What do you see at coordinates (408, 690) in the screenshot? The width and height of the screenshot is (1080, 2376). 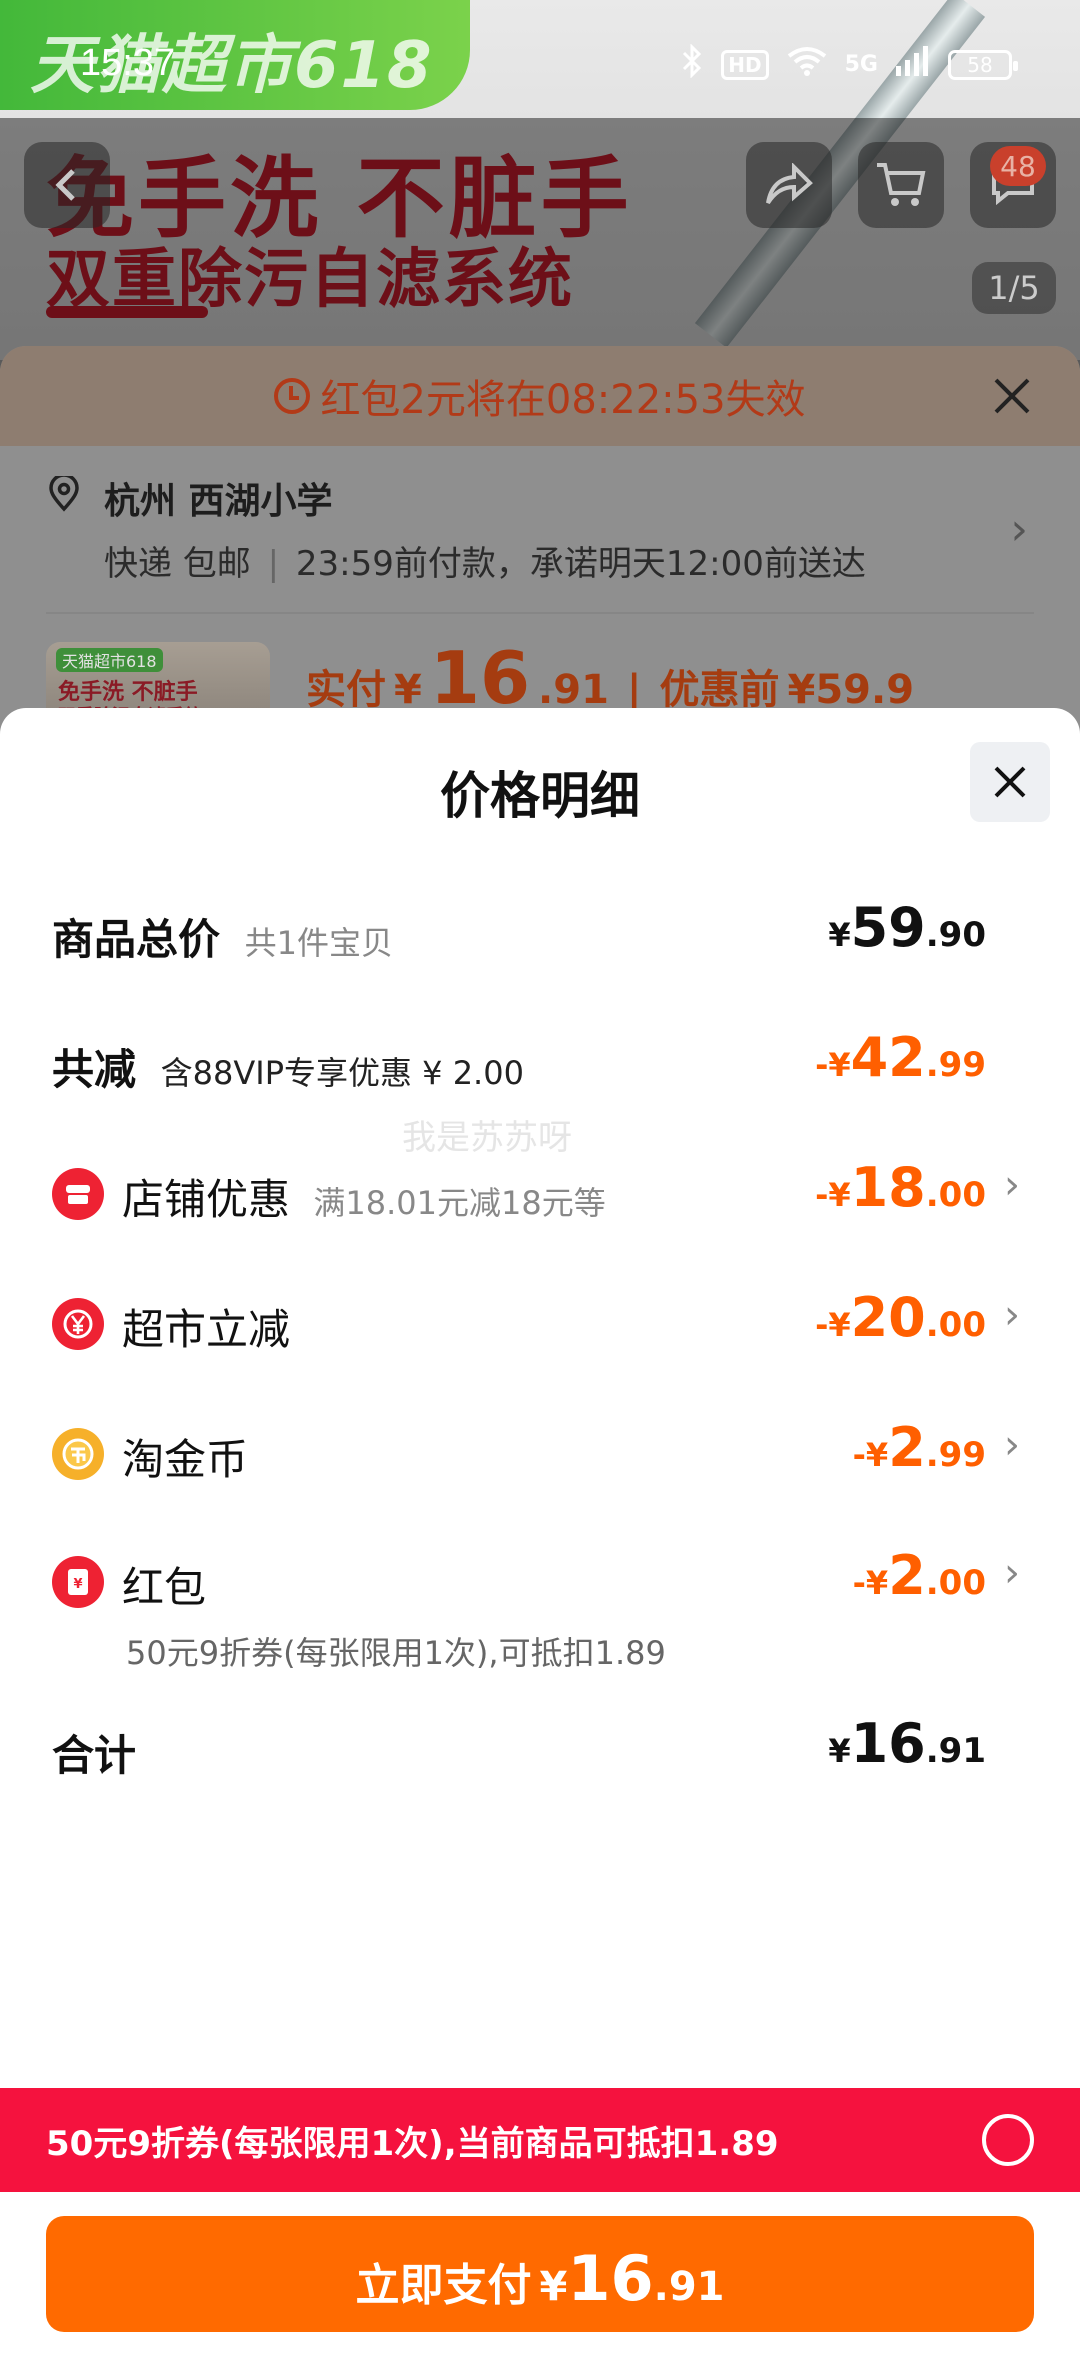 I see `paid-currency: ¥` at bounding box center [408, 690].